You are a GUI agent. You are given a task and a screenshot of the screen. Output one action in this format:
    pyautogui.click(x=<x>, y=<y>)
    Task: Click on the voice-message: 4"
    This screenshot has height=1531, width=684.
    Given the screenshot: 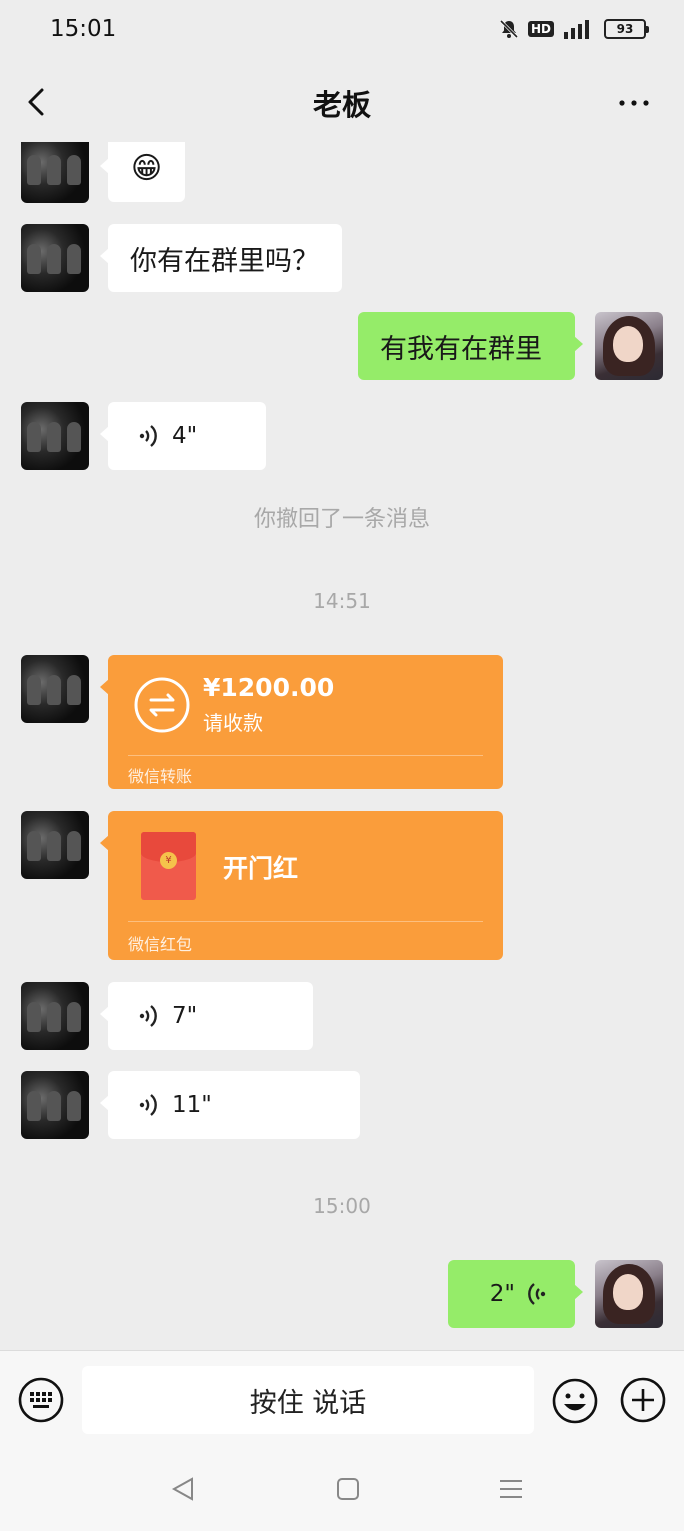 What is the action you would take?
    pyautogui.click(x=183, y=436)
    